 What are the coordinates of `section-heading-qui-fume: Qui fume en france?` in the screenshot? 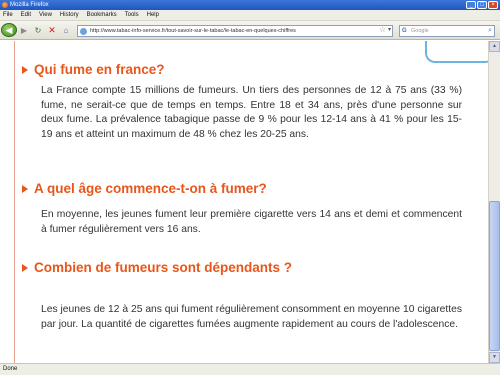 It's located at (93, 69).